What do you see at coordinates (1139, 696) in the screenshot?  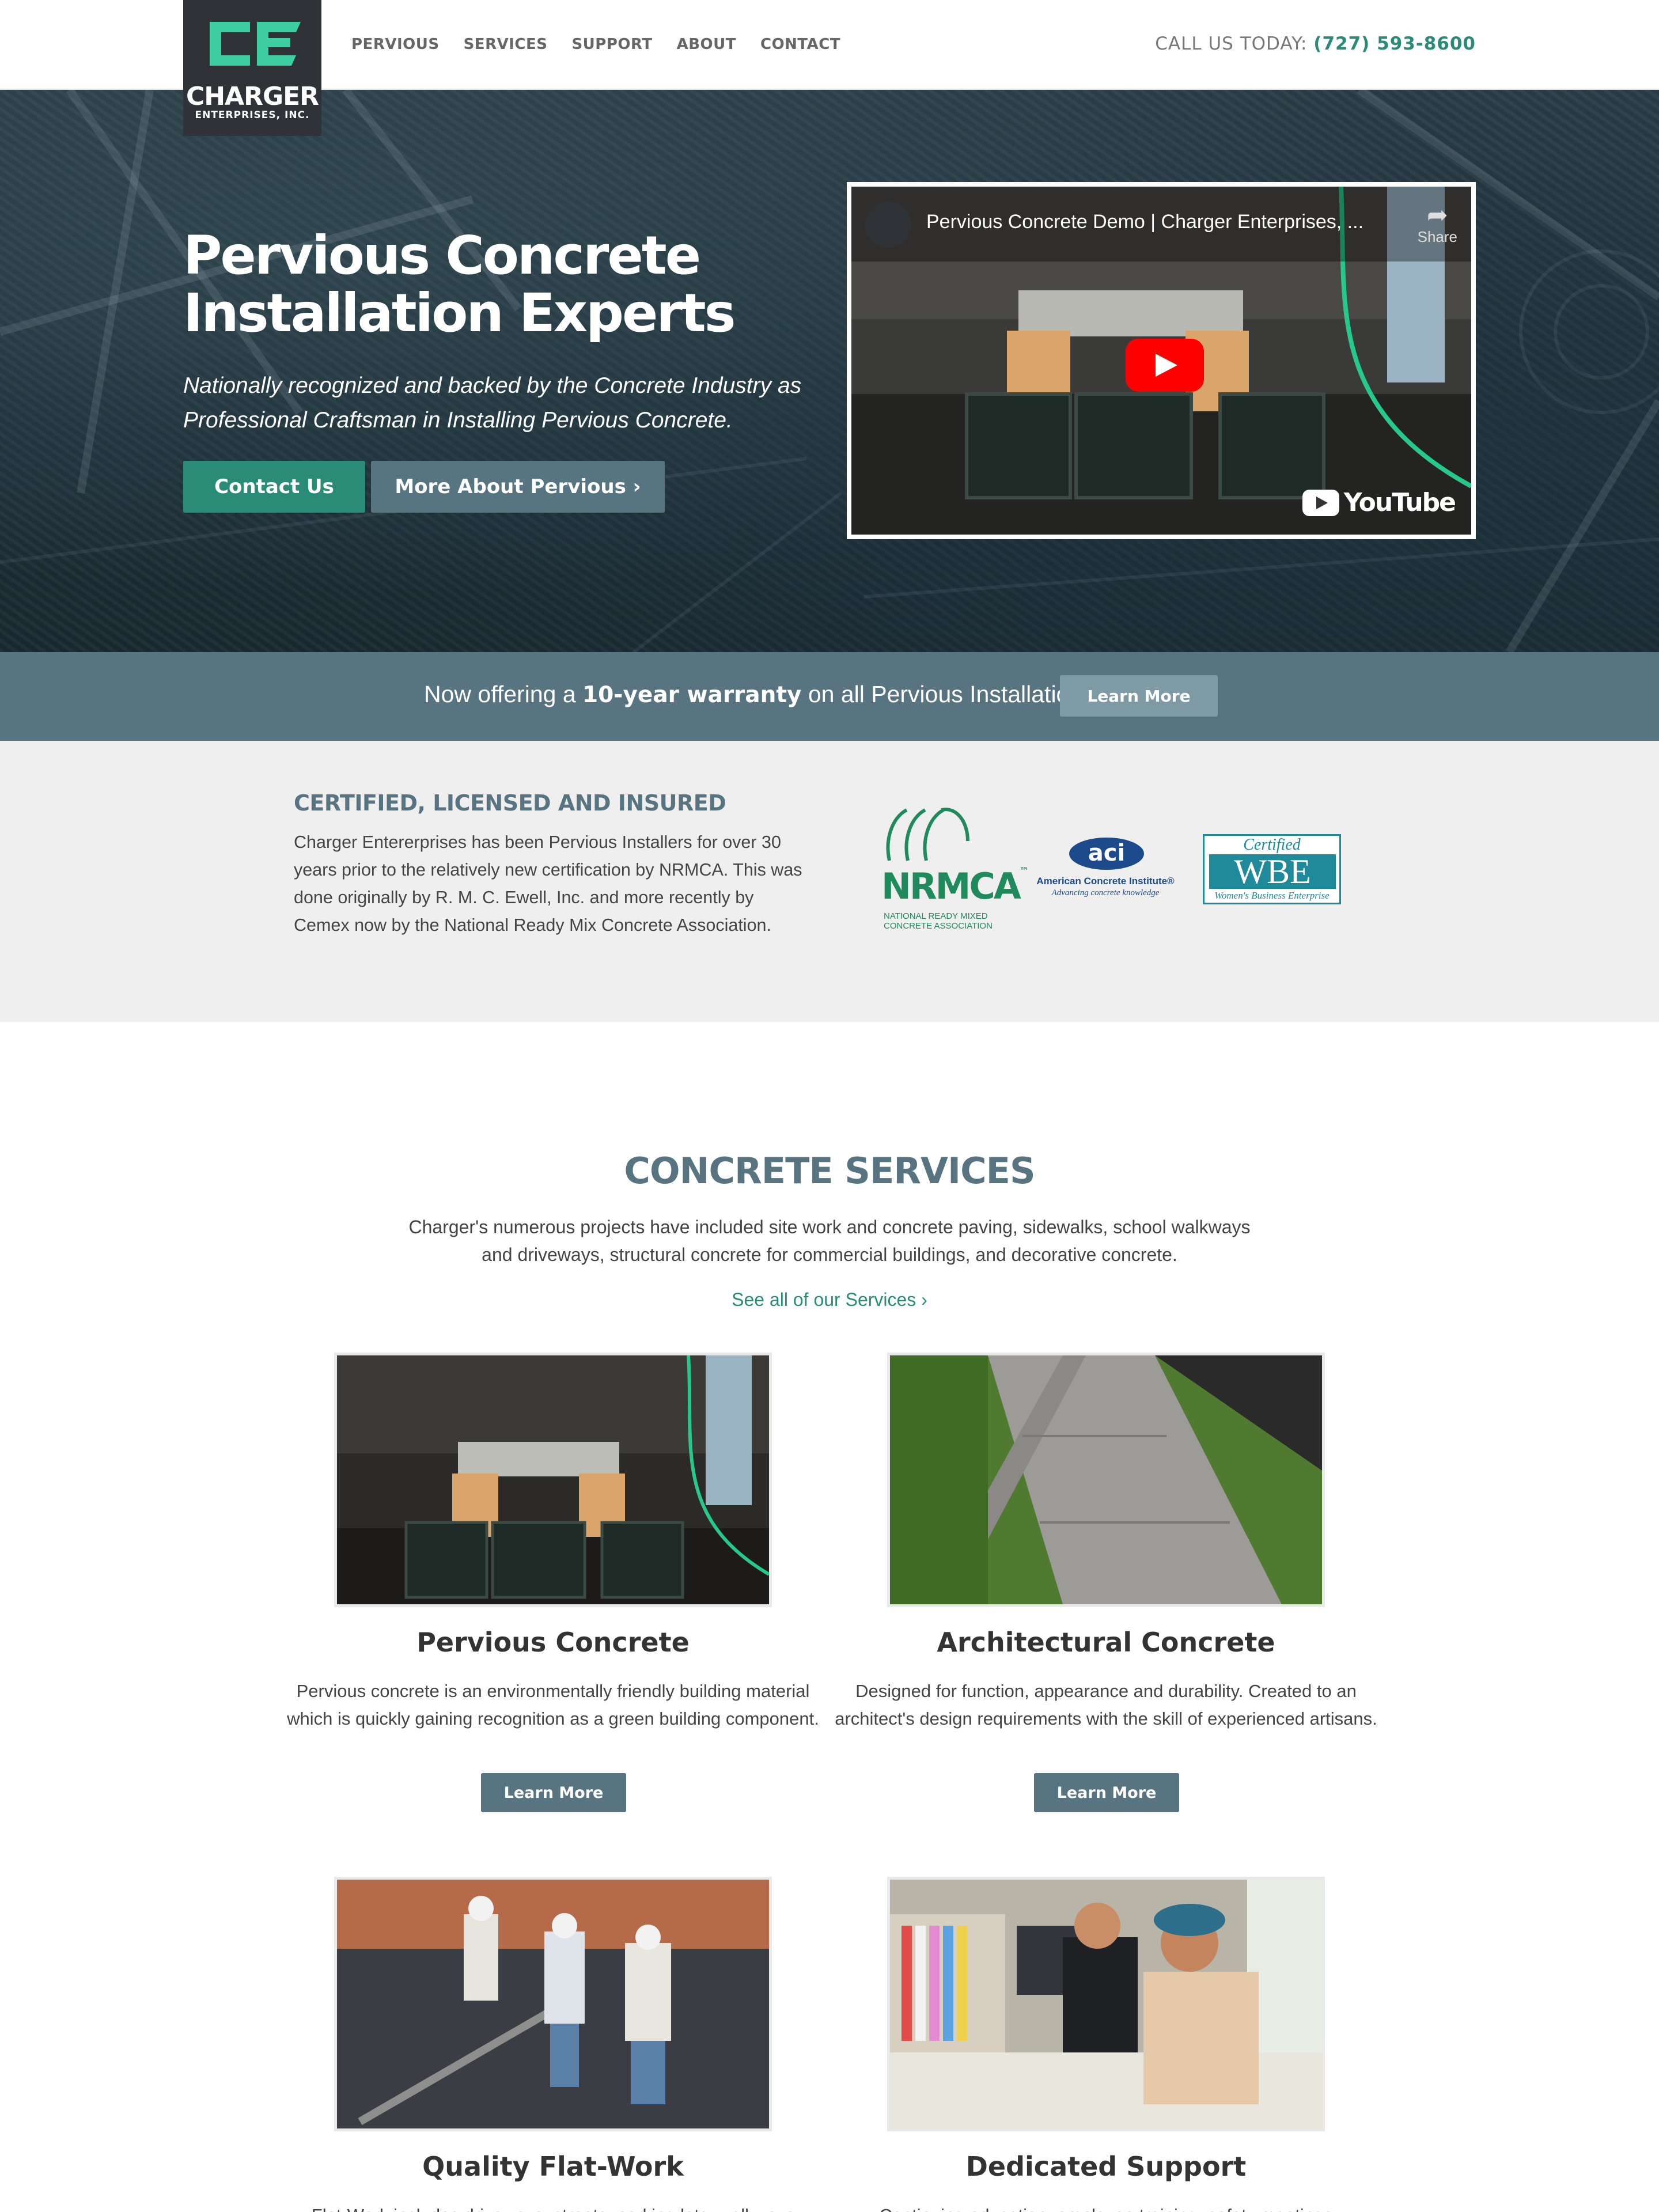 I see `warranty-learn-more-button: Learn More` at bounding box center [1139, 696].